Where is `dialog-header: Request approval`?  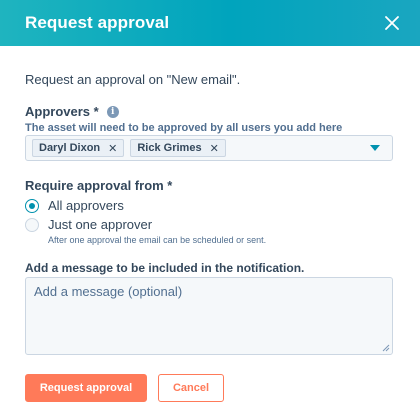 dialog-header: Request approval is located at coordinates (210, 23).